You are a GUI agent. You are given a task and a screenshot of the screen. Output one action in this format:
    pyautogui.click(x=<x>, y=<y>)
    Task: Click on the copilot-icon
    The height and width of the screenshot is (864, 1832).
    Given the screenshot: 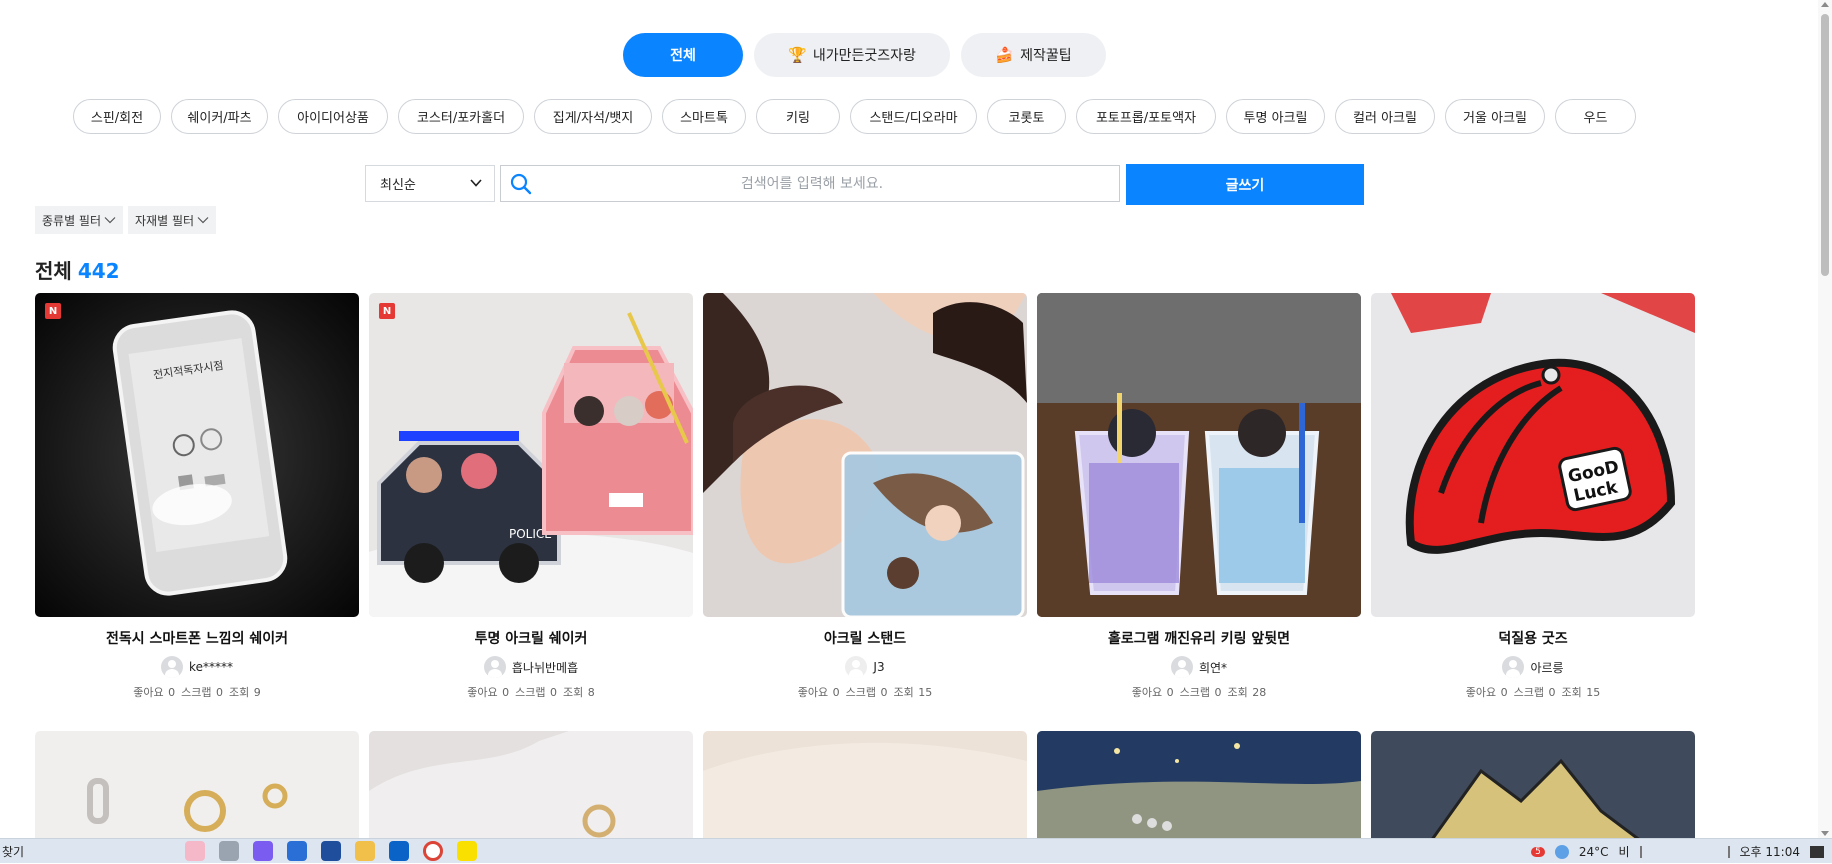 What is the action you would take?
    pyautogui.click(x=263, y=851)
    